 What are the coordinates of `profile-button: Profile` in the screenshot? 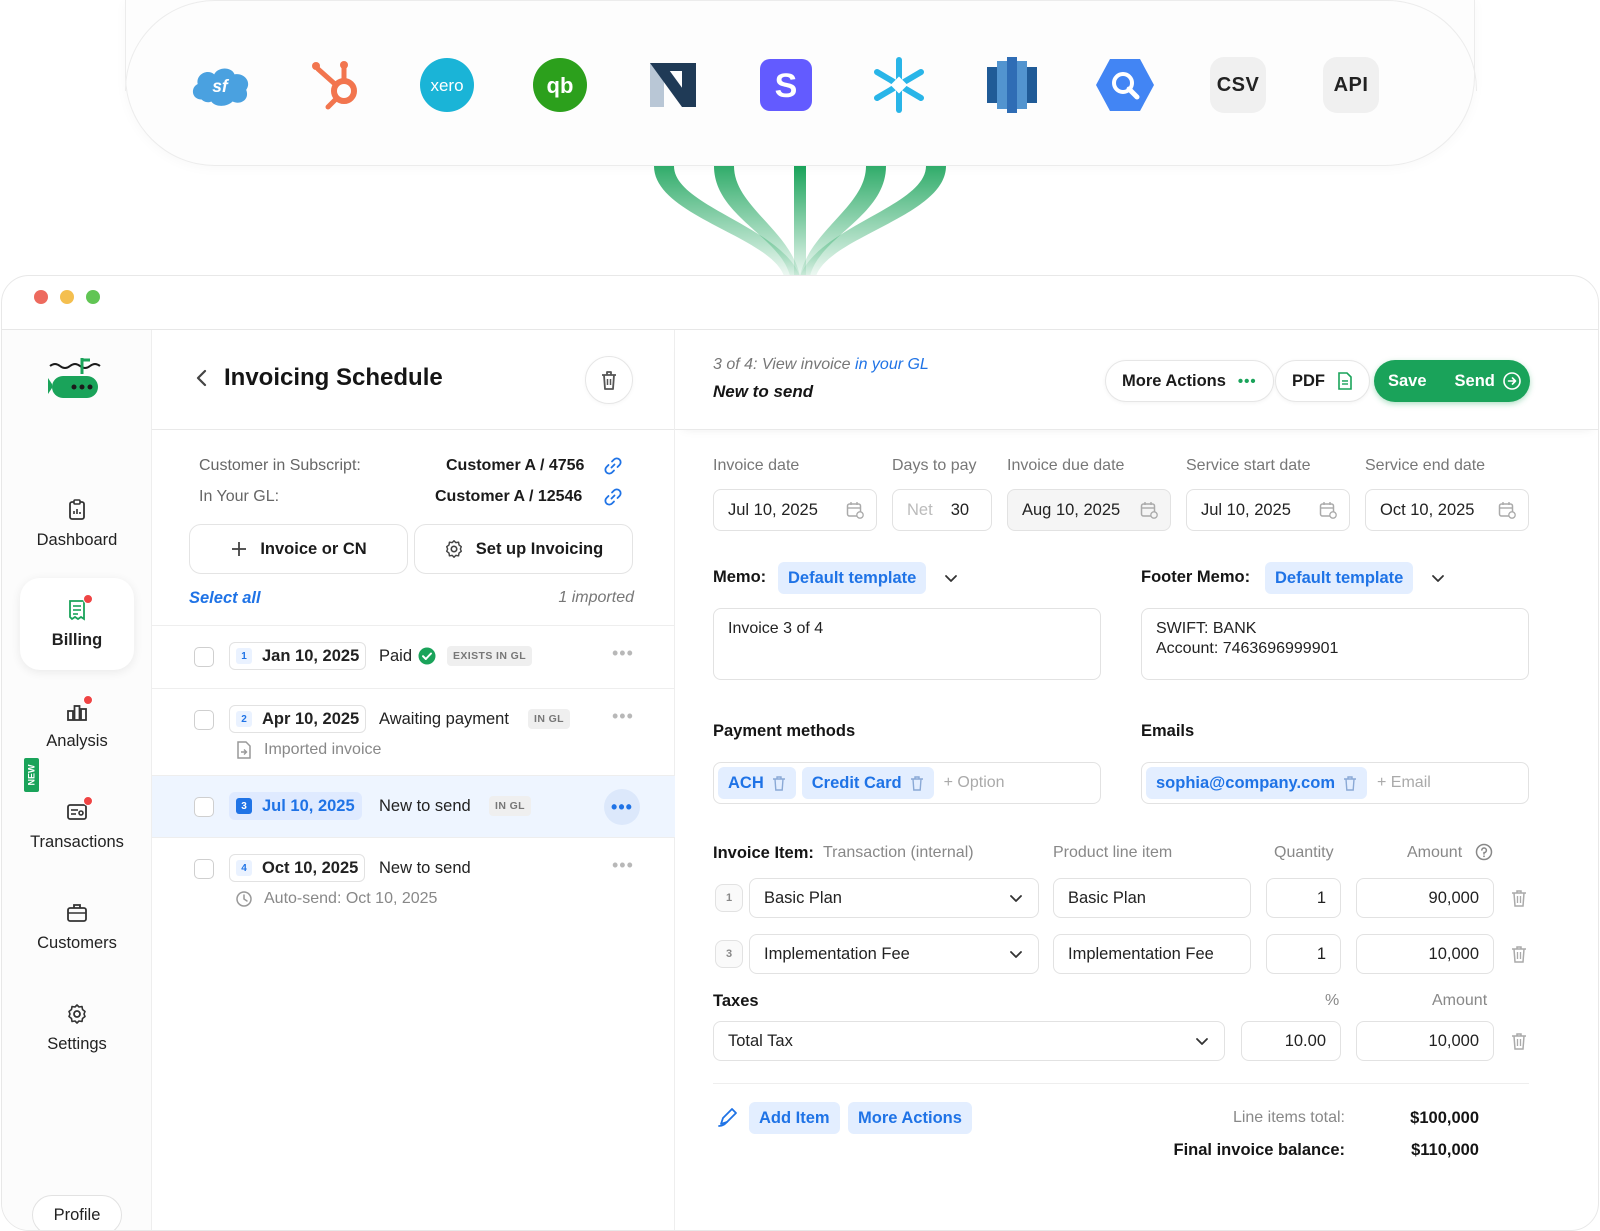 It's located at (77, 1212).